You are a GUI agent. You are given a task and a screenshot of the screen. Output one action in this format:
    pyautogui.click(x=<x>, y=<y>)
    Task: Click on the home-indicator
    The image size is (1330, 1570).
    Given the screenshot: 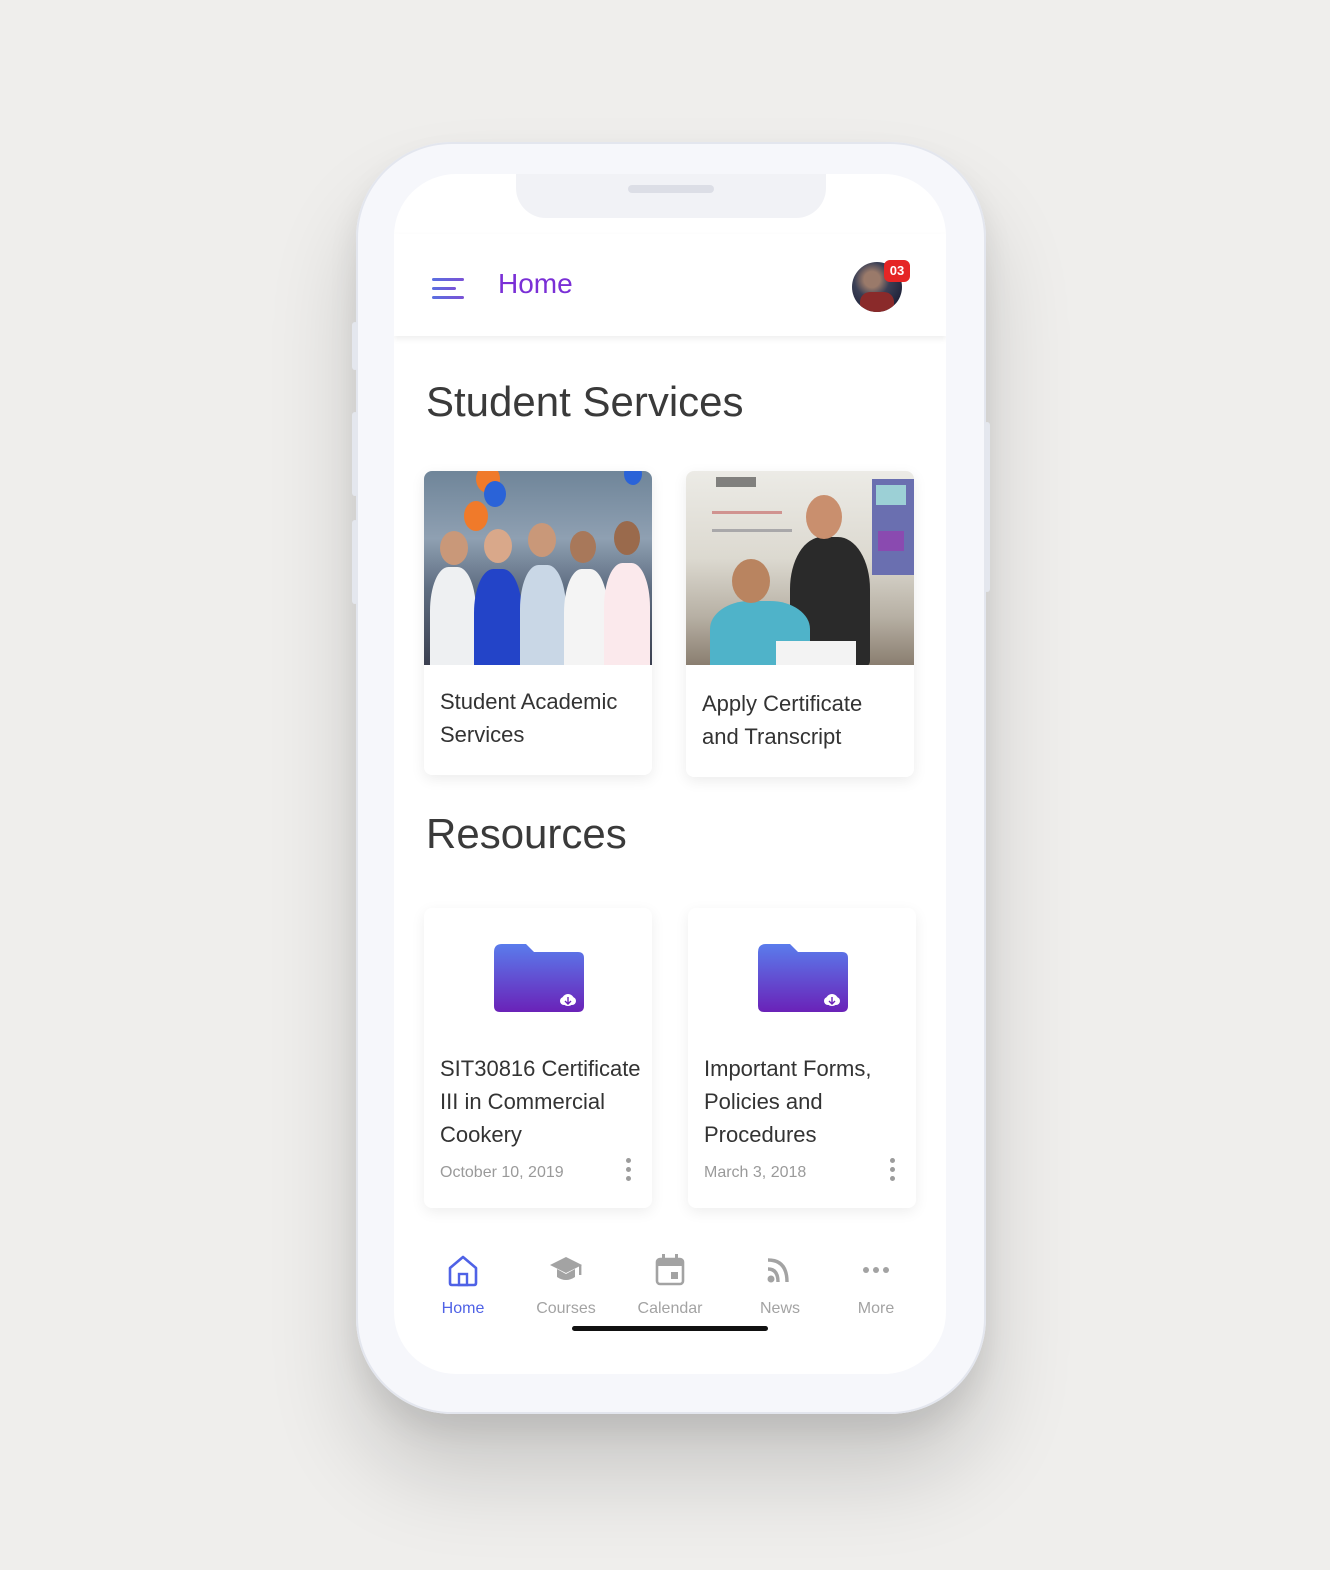 What is the action you would take?
    pyautogui.click(x=670, y=1328)
    